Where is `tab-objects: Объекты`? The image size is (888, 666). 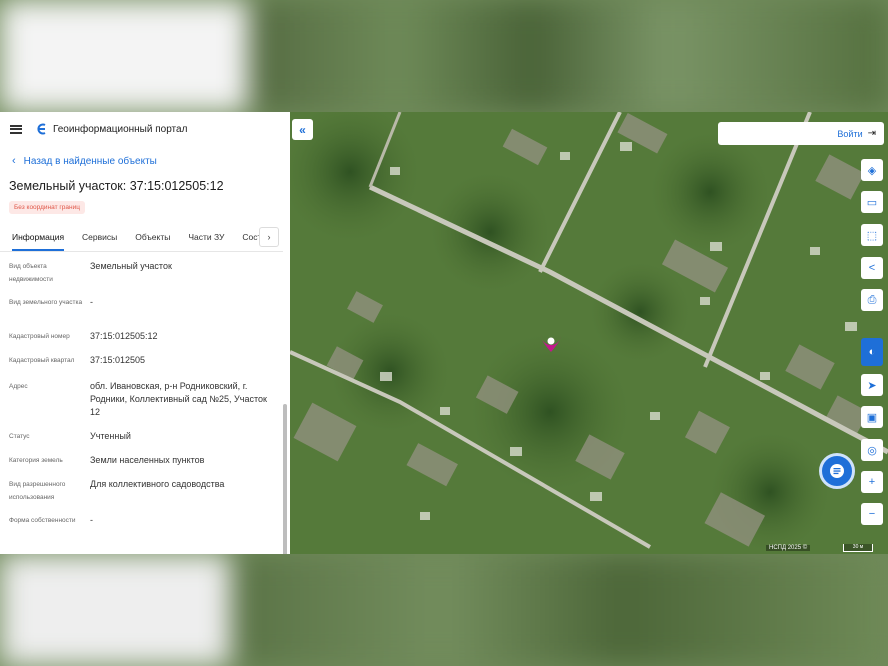
tab-objects: Объекты is located at coordinates (152, 237).